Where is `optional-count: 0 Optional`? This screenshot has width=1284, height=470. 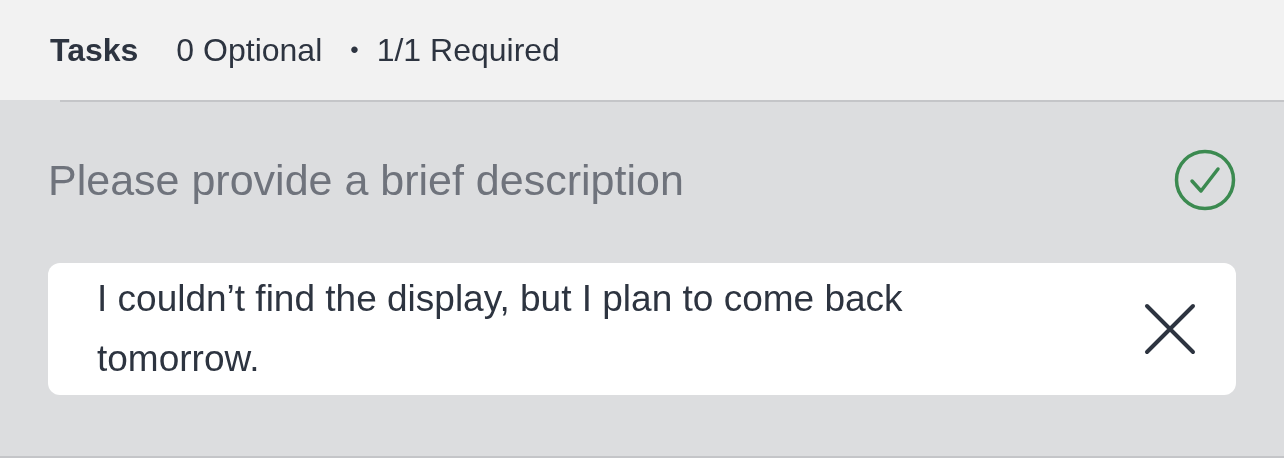 optional-count: 0 Optional is located at coordinates (249, 50).